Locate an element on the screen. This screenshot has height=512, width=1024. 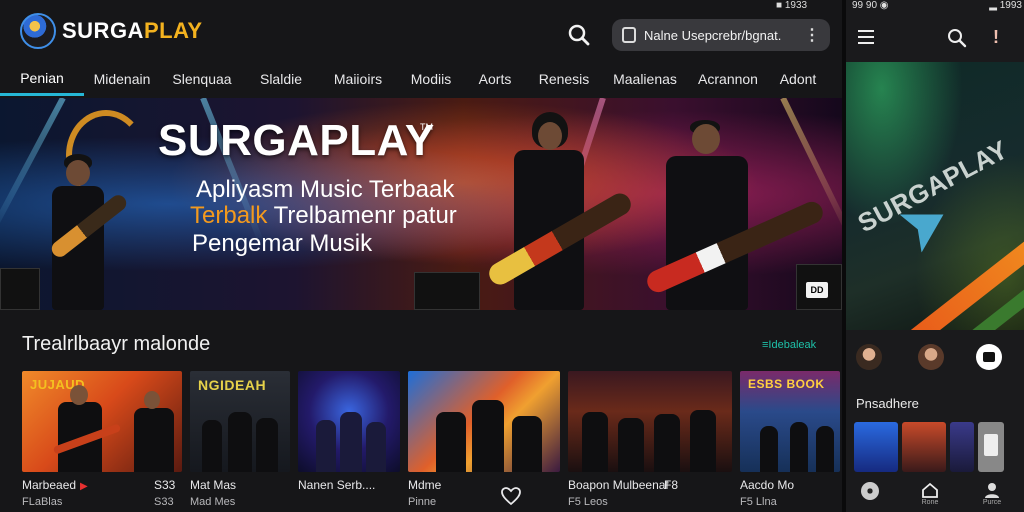
play-badge-icon is located at coordinates (989, 357).